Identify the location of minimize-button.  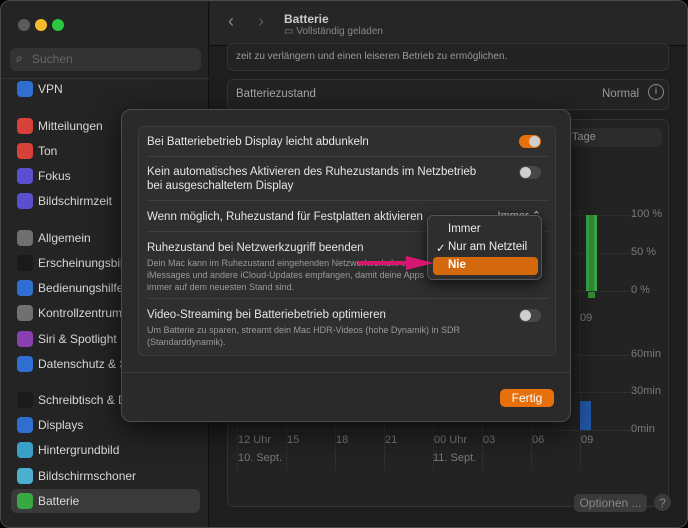
(41, 25).